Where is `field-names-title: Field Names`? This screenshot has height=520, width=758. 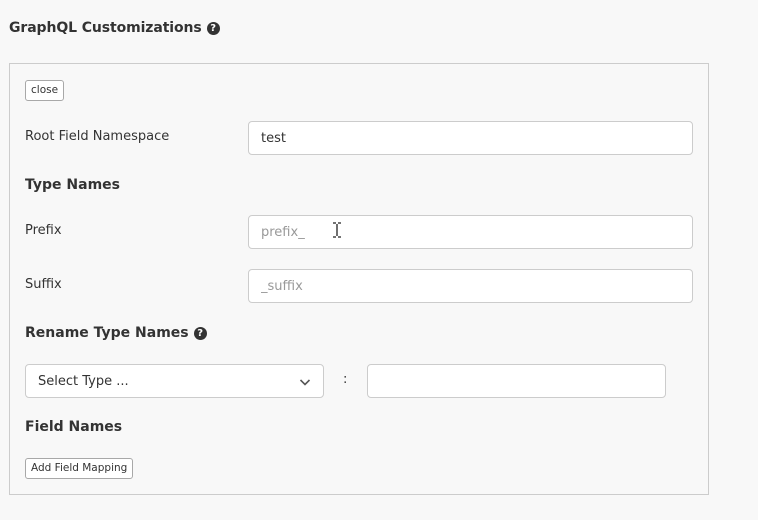 field-names-title: Field Names is located at coordinates (73, 427).